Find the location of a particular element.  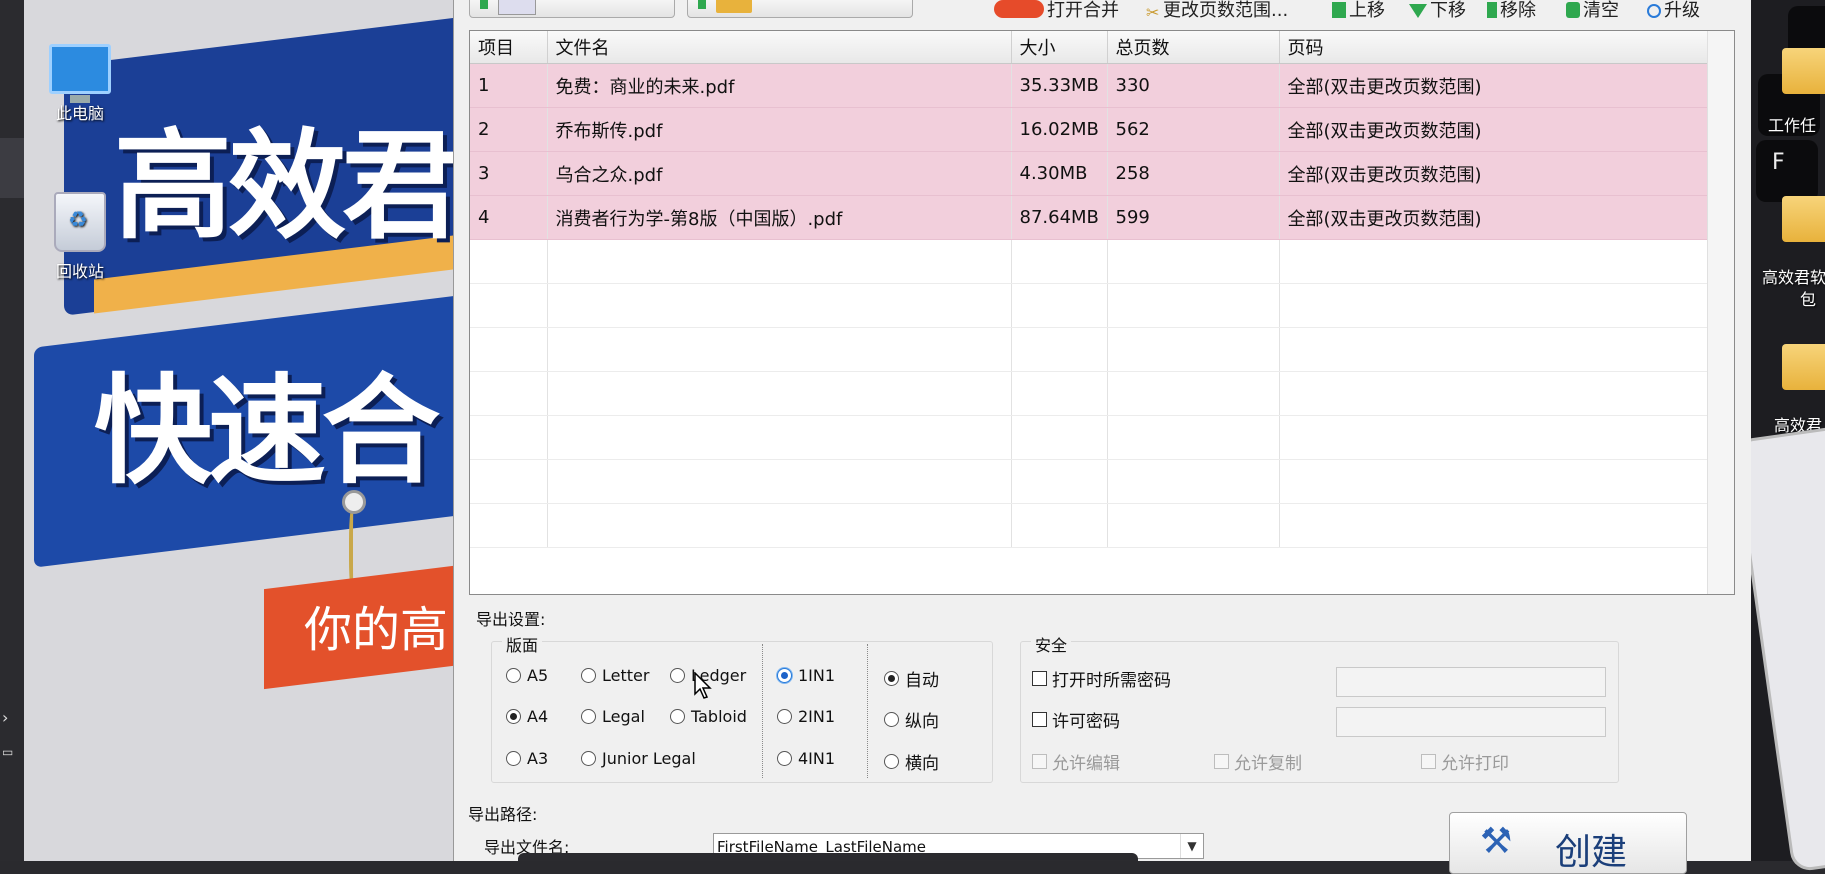

toolbar-remove: 移除 is located at coordinates (1511, 11).